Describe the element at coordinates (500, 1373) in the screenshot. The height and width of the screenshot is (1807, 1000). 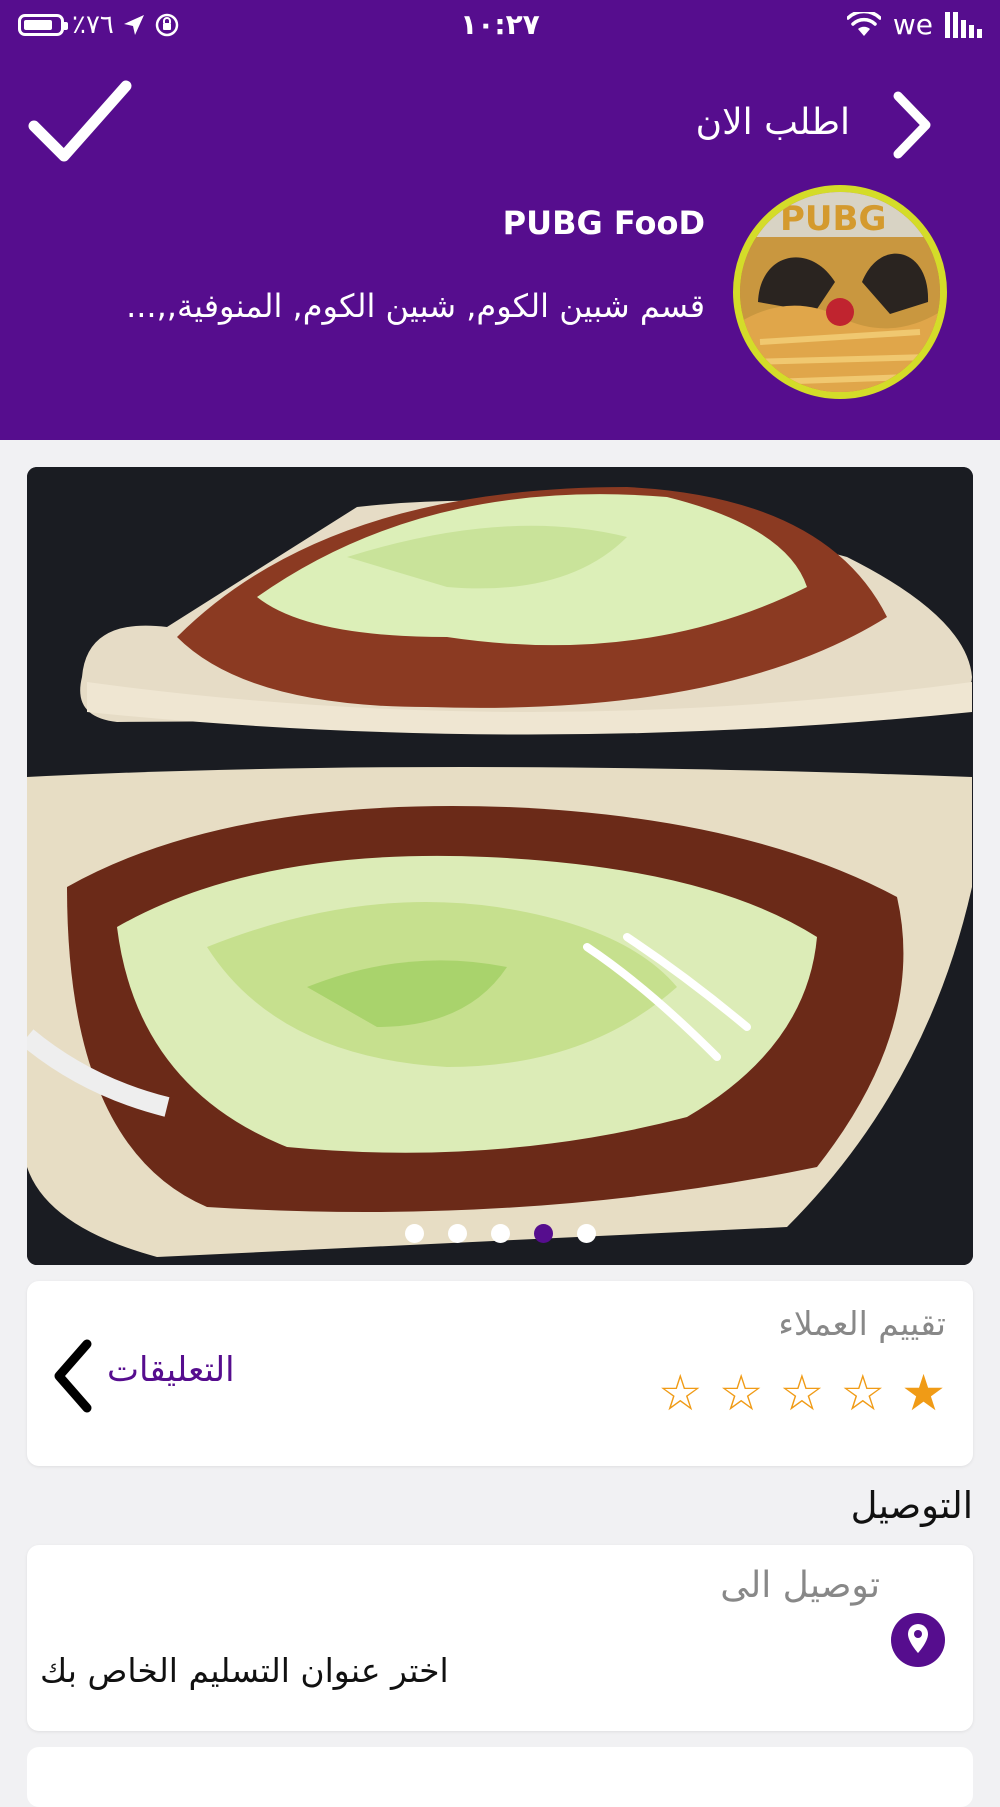
I see `rating-card: تقييم العملاء ★ ☆ ☆ ☆ ☆ التعليقات` at that location.